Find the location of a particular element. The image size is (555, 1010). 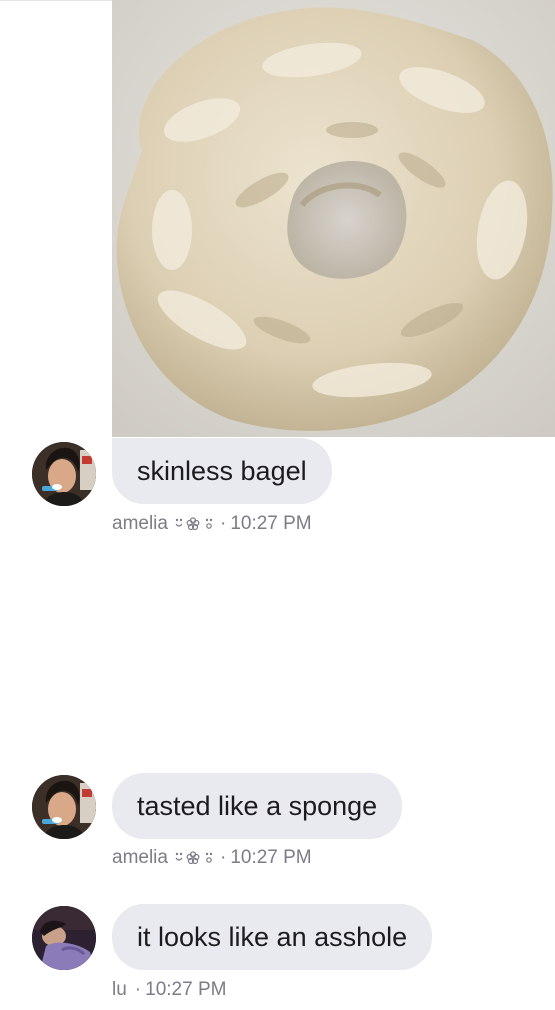

top-divider is located at coordinates (56, 0).